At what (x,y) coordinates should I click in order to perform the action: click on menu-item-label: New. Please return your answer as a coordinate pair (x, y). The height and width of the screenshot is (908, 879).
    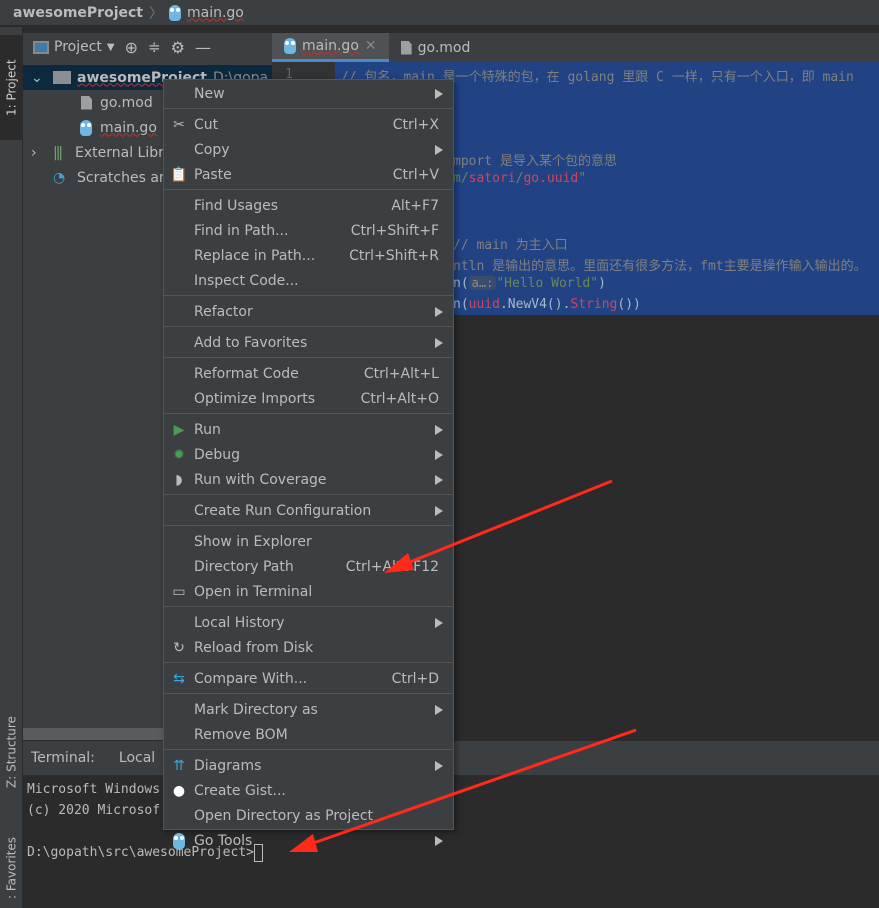
    Looking at the image, I should click on (209, 93).